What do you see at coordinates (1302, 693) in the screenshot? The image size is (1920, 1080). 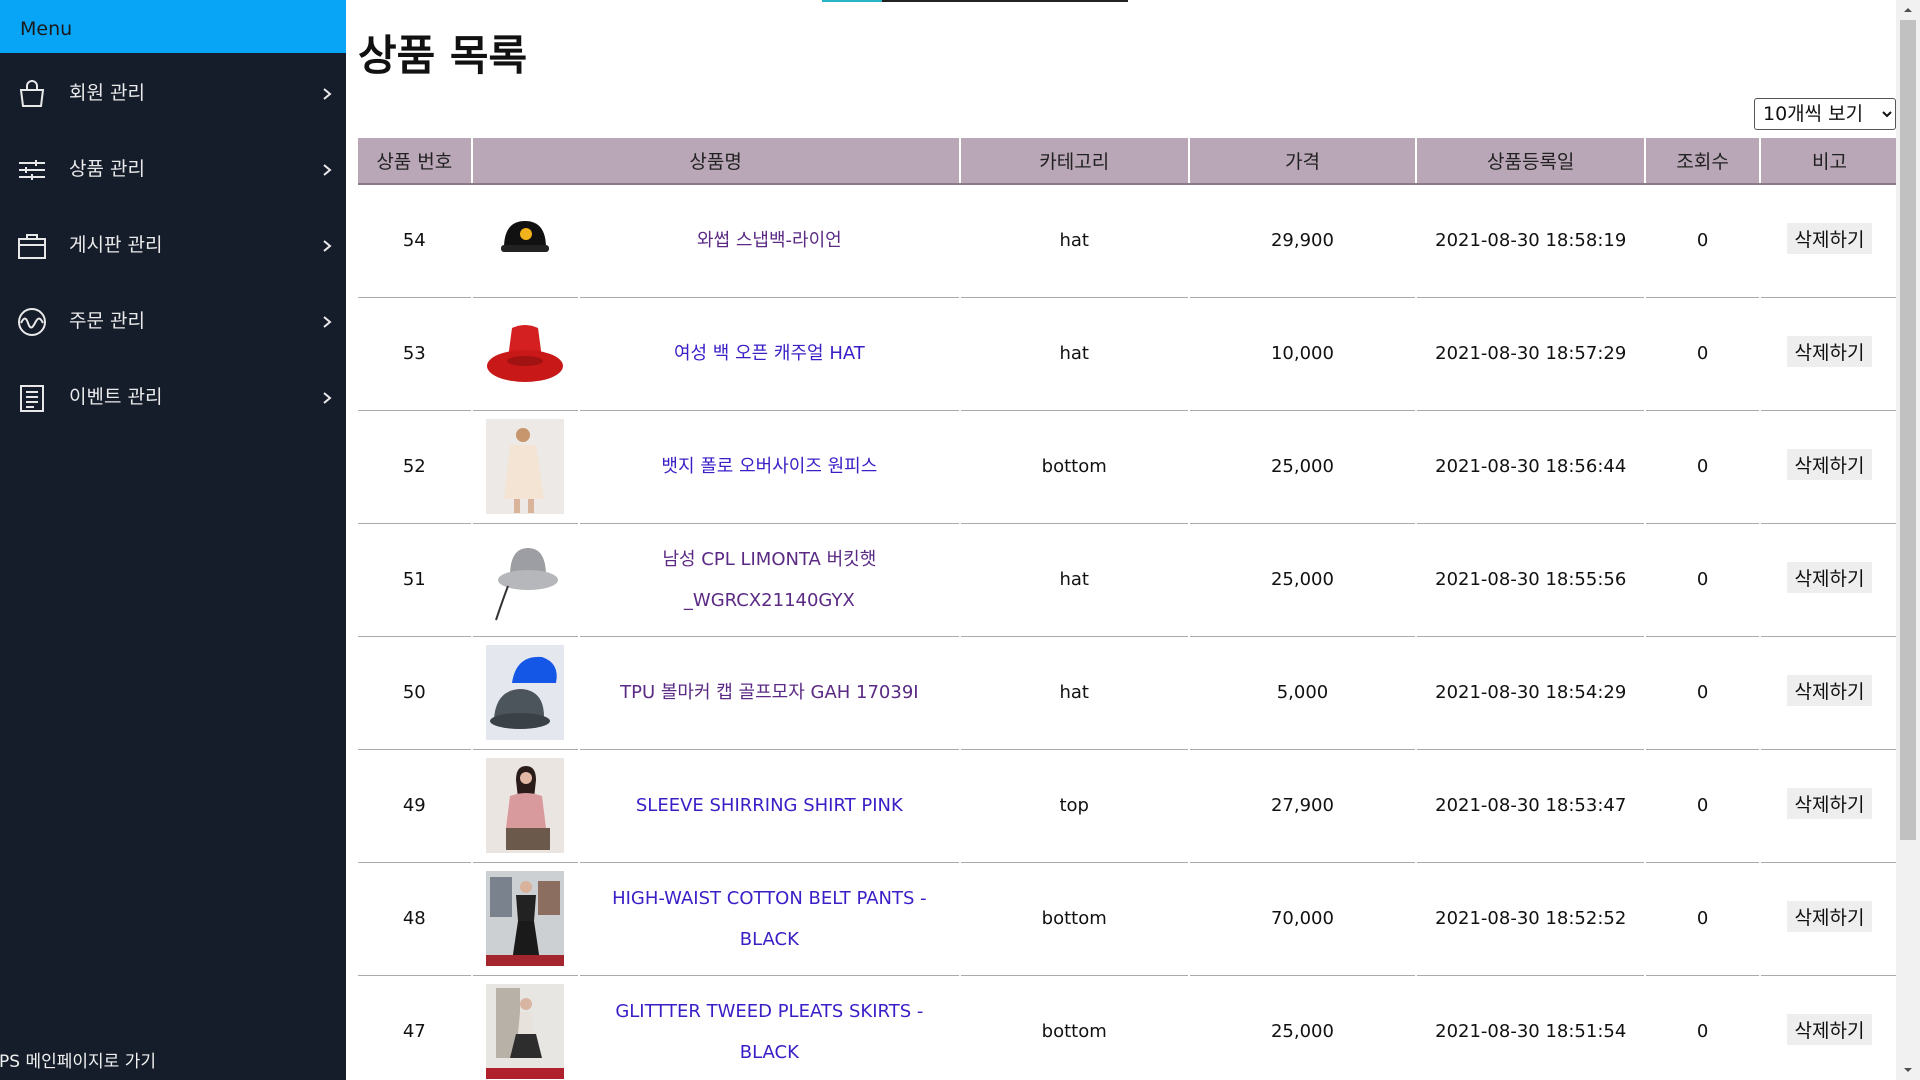 I see `product-price: 5,000` at bounding box center [1302, 693].